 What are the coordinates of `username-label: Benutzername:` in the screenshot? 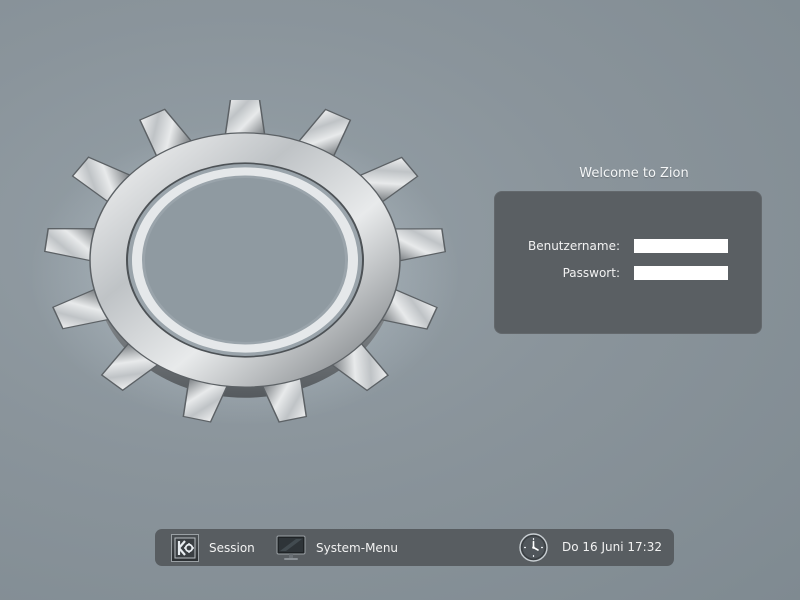 It's located at (573, 246).